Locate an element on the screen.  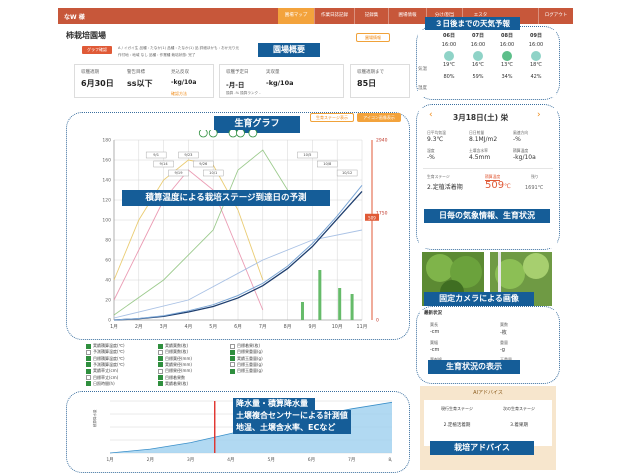
weather-row-label-humid: 湿度 is located at coordinates (422, 88).